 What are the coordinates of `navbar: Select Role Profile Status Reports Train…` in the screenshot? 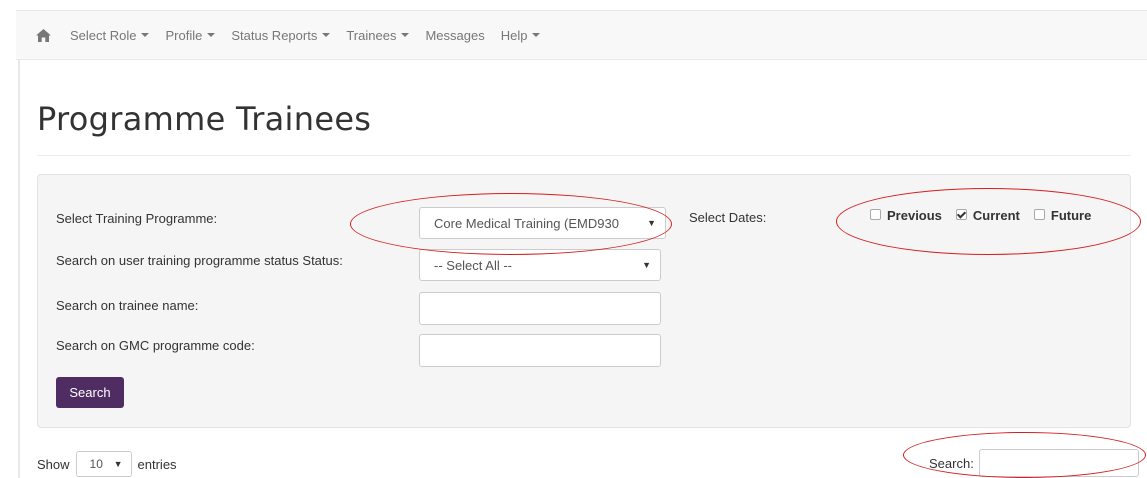 It's located at (581, 35).